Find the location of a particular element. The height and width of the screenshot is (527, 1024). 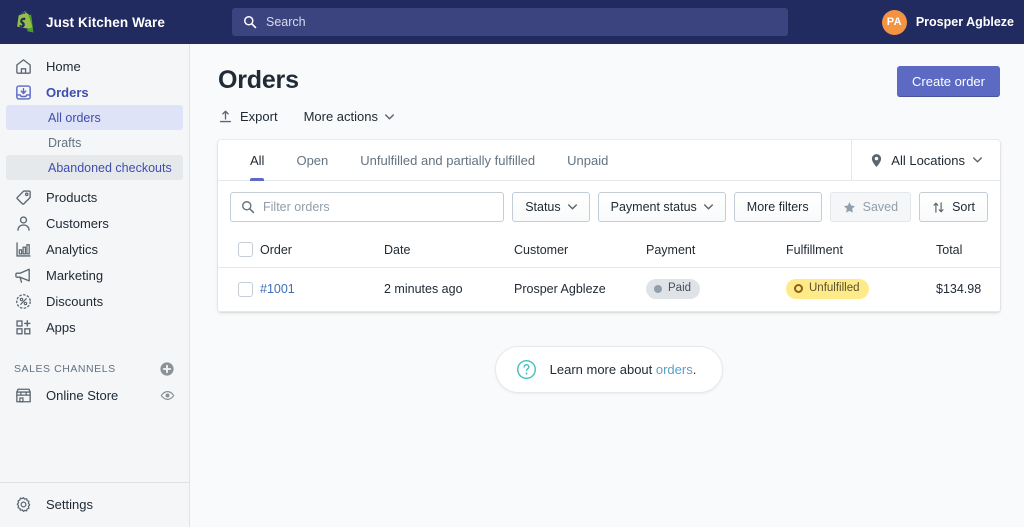

sidebar-subitem-abandoned-checkouts: Abandoned checkouts is located at coordinates (94, 167).